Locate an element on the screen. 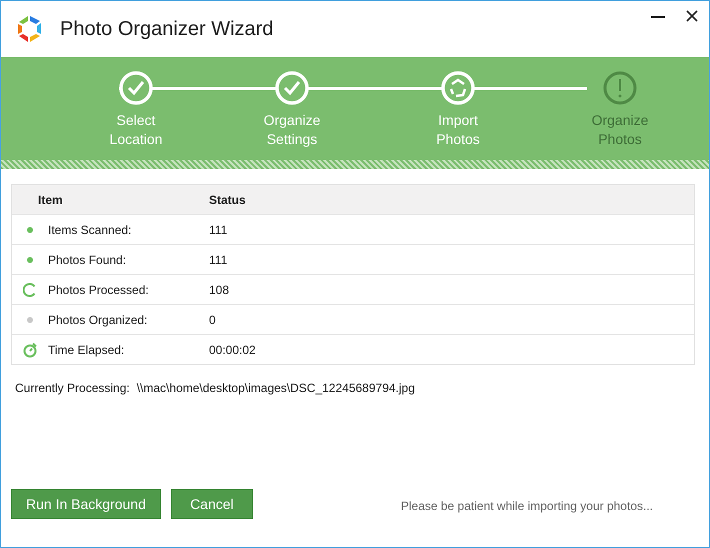  file-path: \\mac\home\desktop\images\DSC_12245689794.jpg is located at coordinates (275, 388).